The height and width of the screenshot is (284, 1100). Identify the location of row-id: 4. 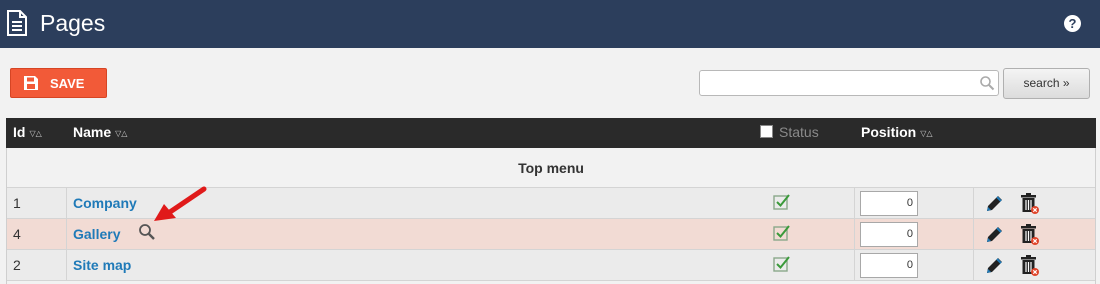
(17, 234).